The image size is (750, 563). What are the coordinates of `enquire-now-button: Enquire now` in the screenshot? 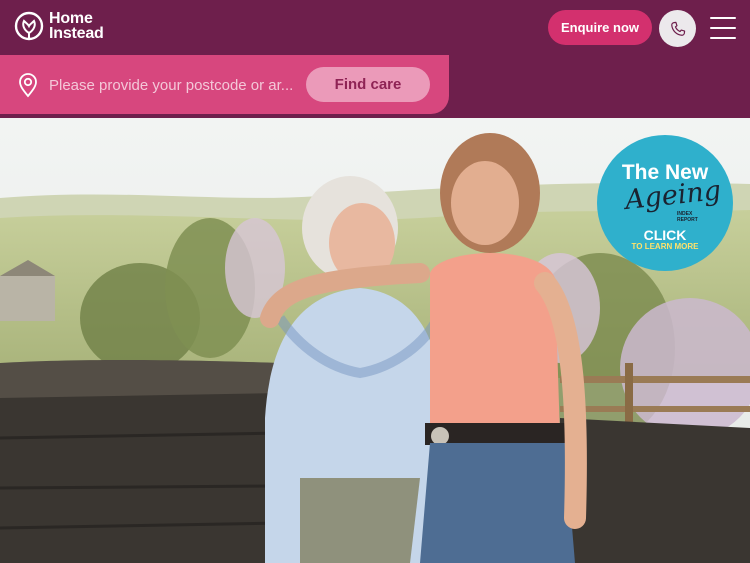 It's located at (600, 27).